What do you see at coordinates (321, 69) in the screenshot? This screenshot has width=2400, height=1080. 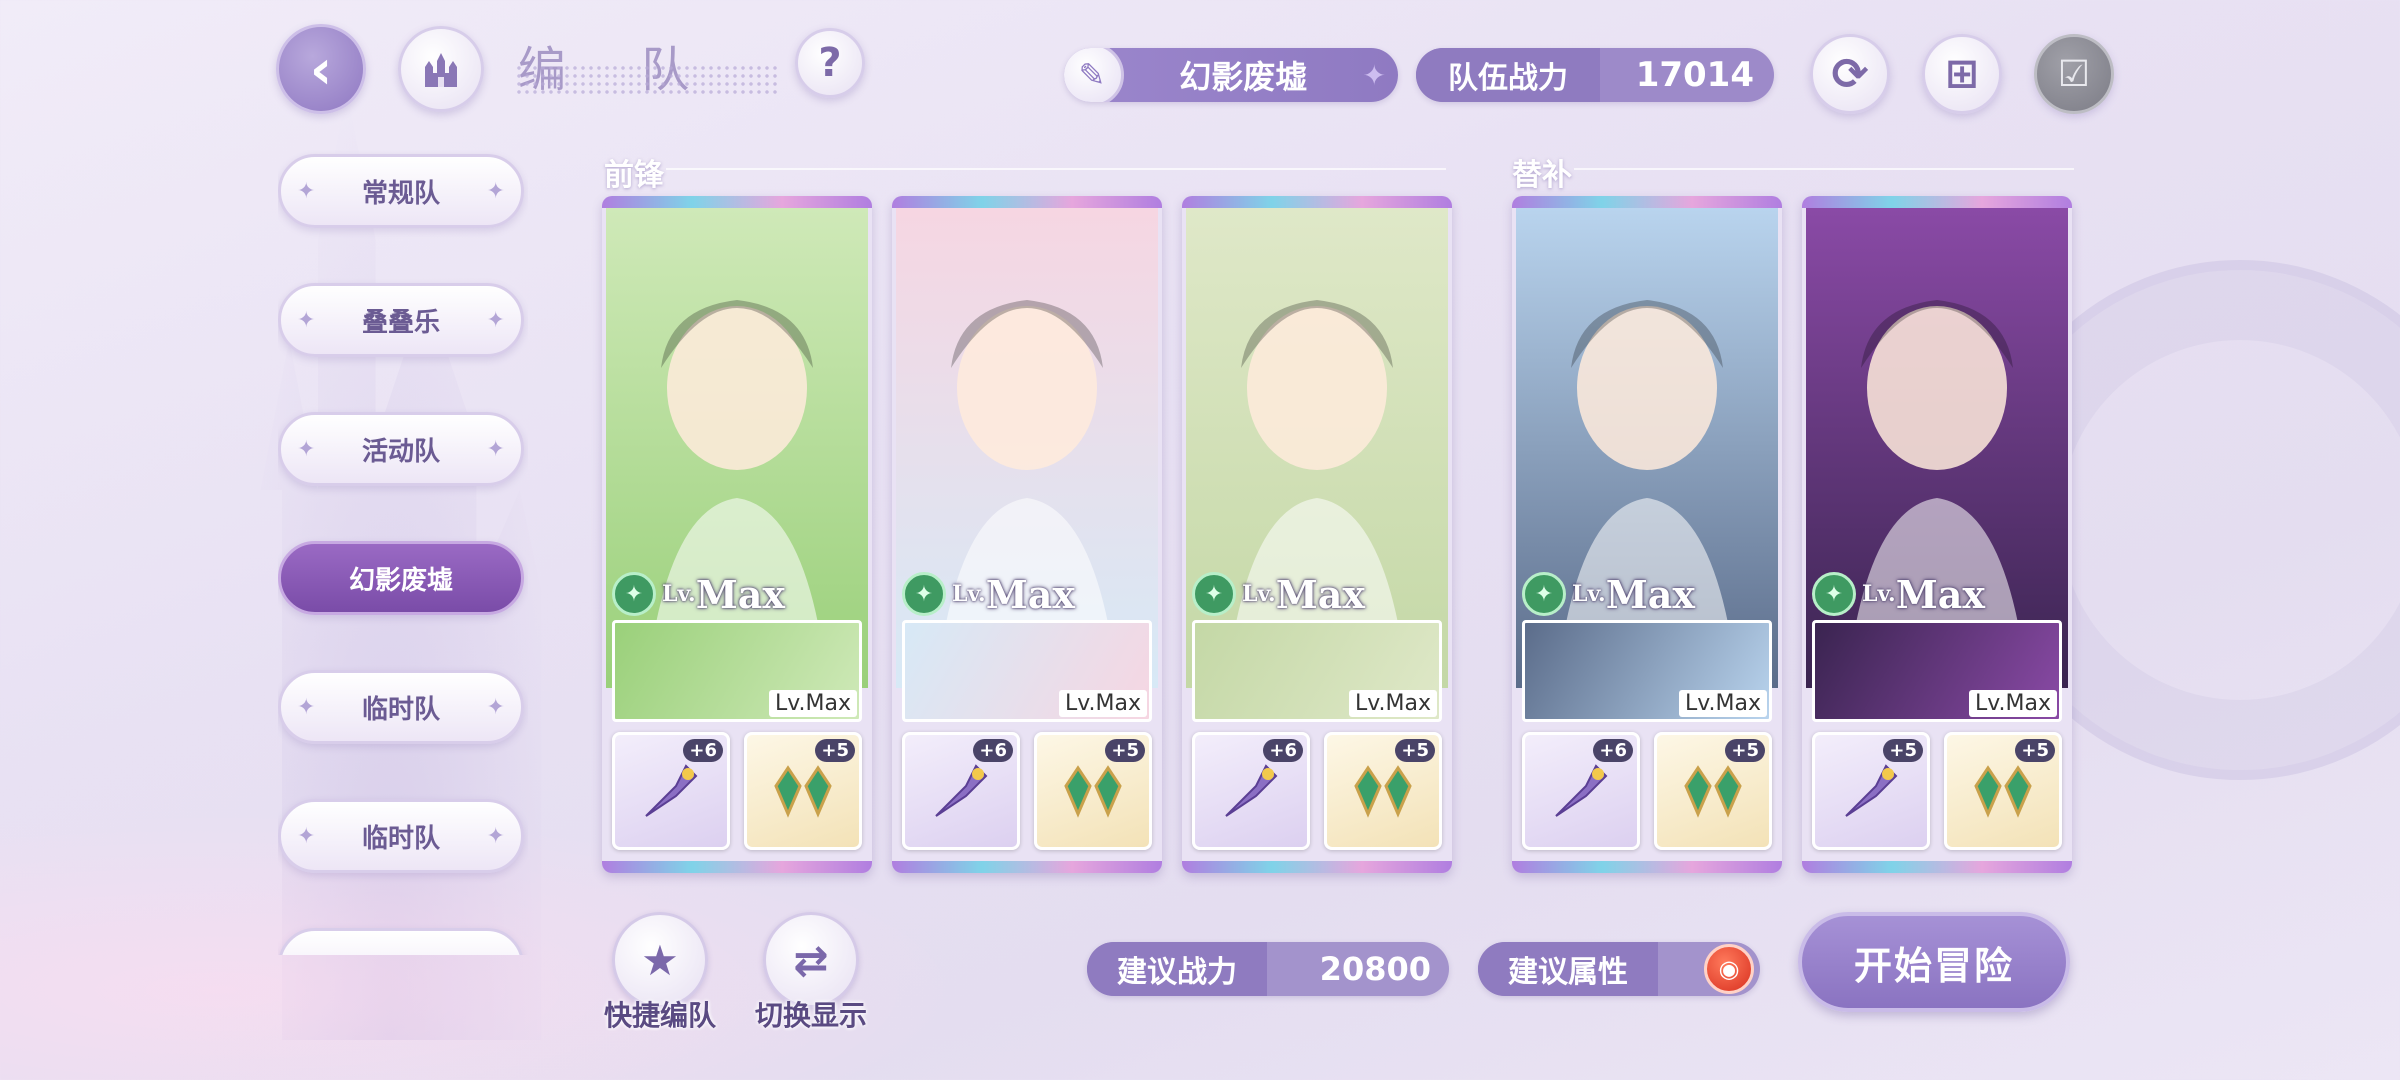 I see `back-button: ‹` at bounding box center [321, 69].